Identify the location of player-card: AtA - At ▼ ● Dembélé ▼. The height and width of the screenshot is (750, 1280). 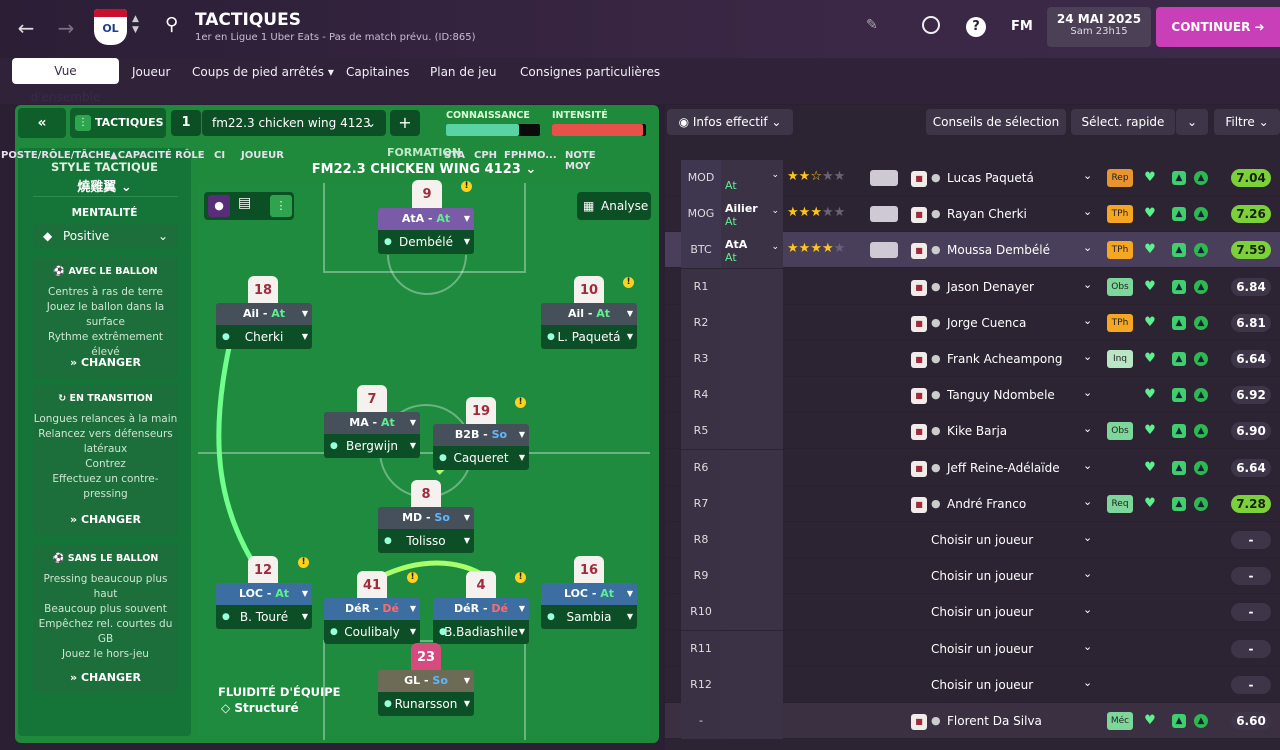
(426, 231).